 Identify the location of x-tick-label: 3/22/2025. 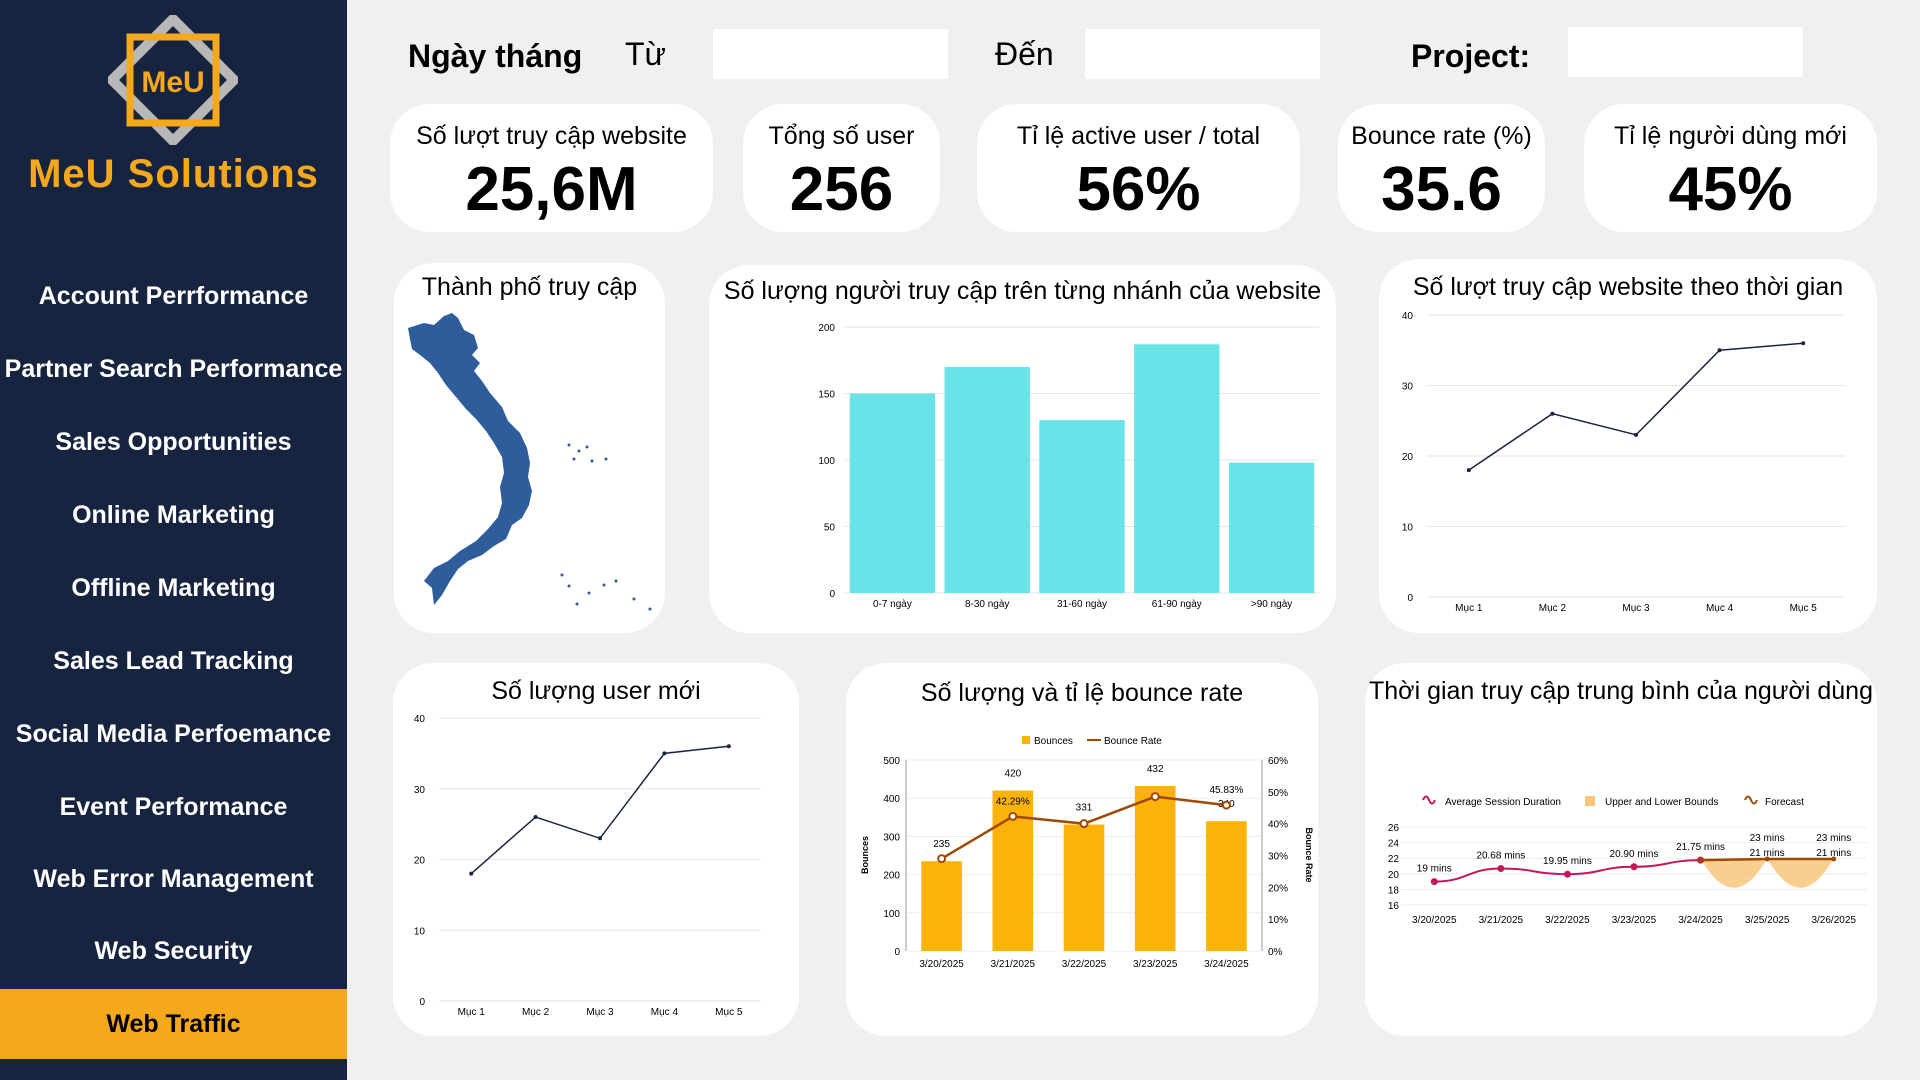
(1084, 964).